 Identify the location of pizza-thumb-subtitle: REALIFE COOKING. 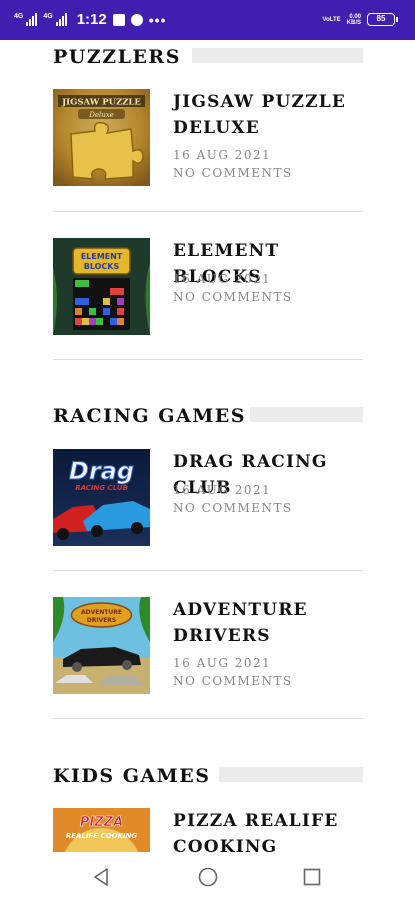
(102, 836).